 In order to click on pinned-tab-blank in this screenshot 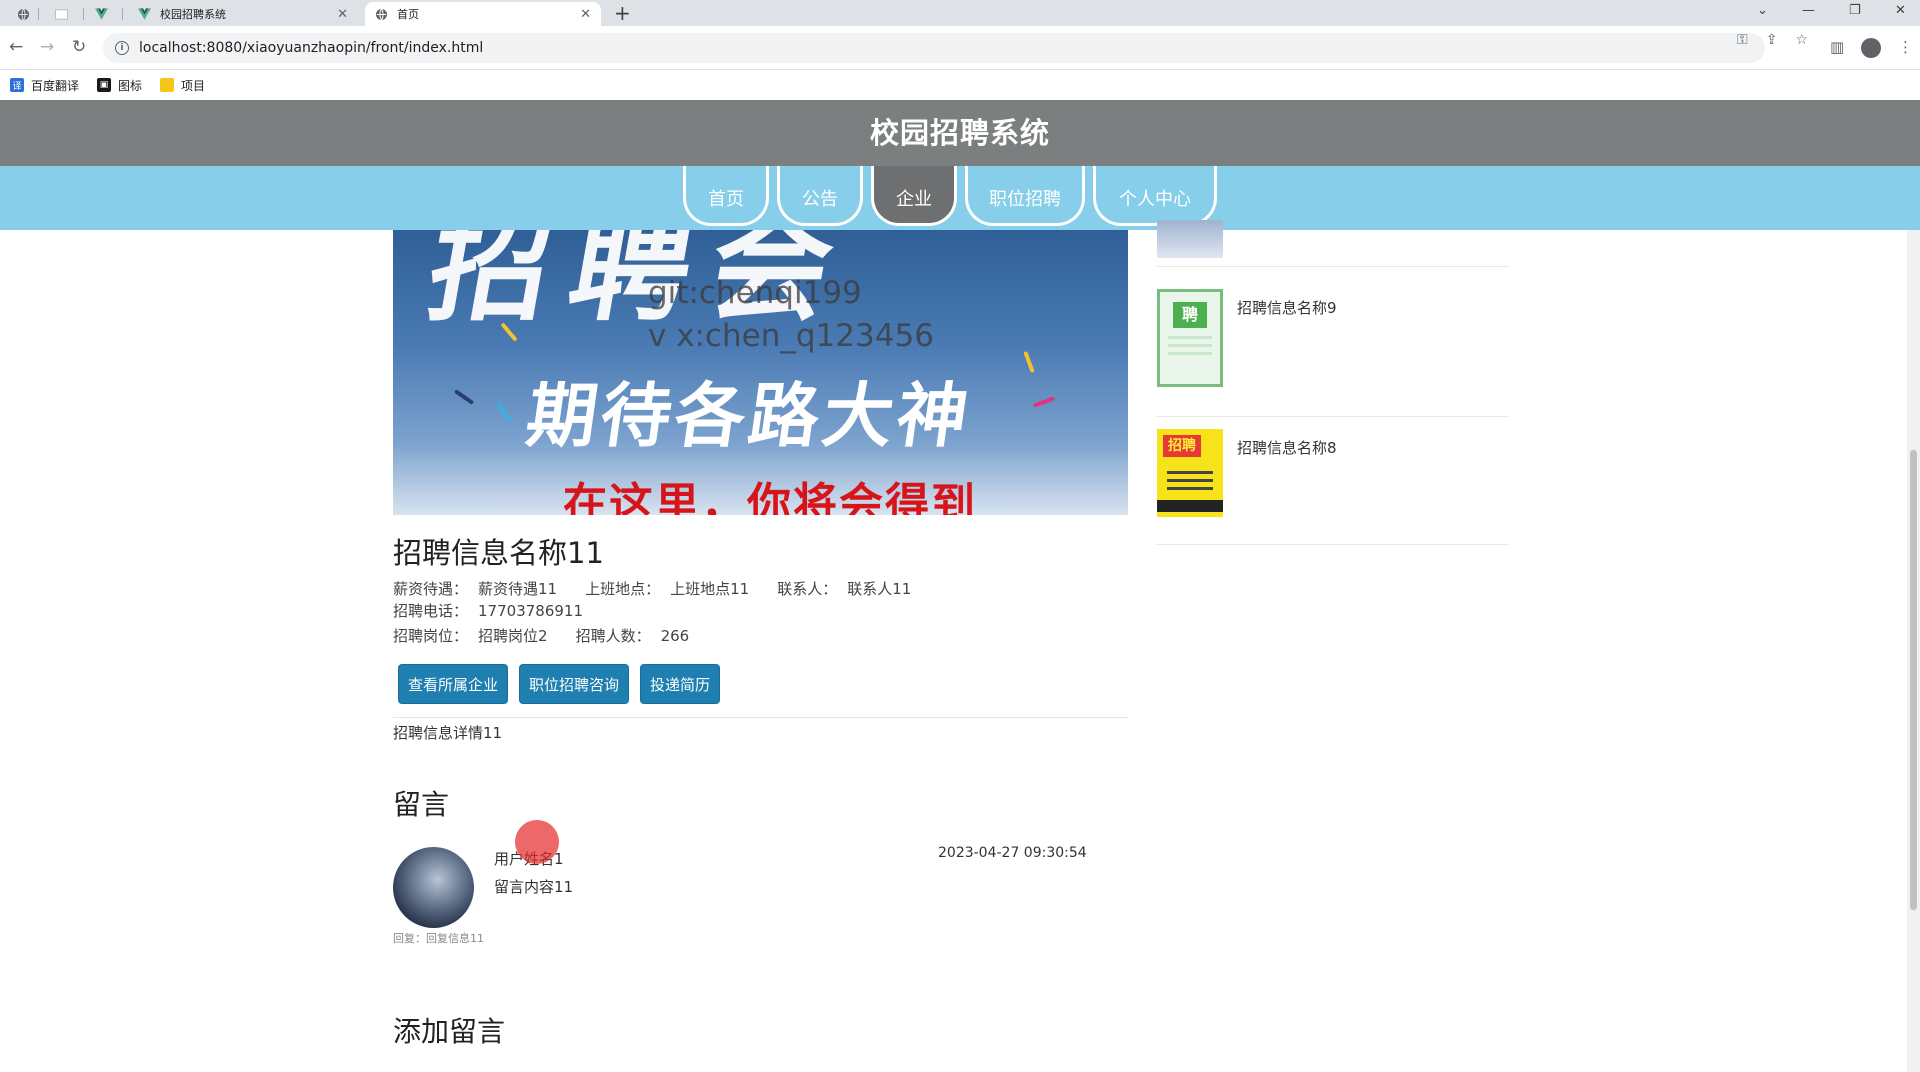, I will do `click(61, 14)`.